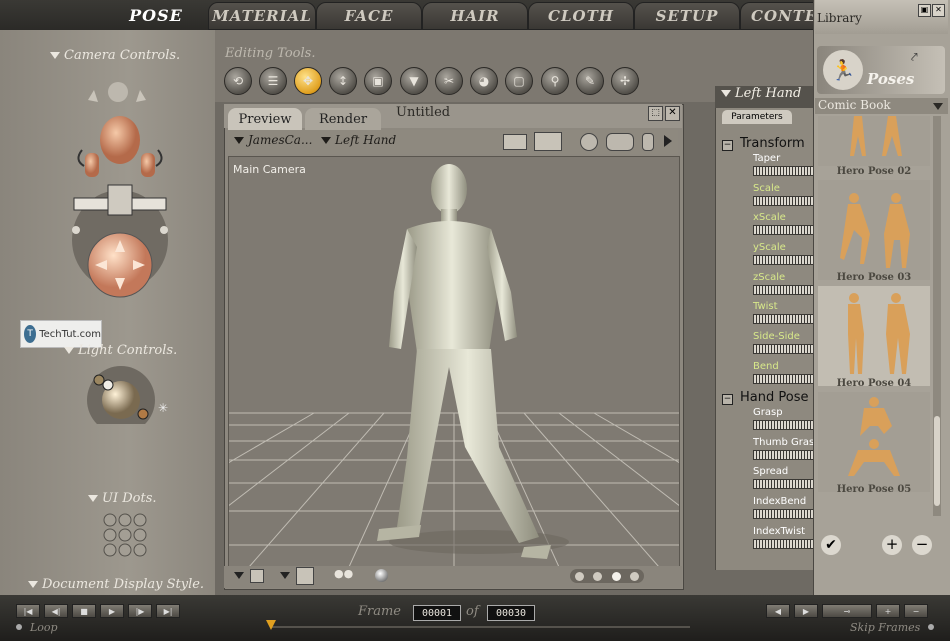 This screenshot has width=950, height=641. Describe the element at coordinates (515, 142) in the screenshot. I see `camera-plus-icon` at that location.